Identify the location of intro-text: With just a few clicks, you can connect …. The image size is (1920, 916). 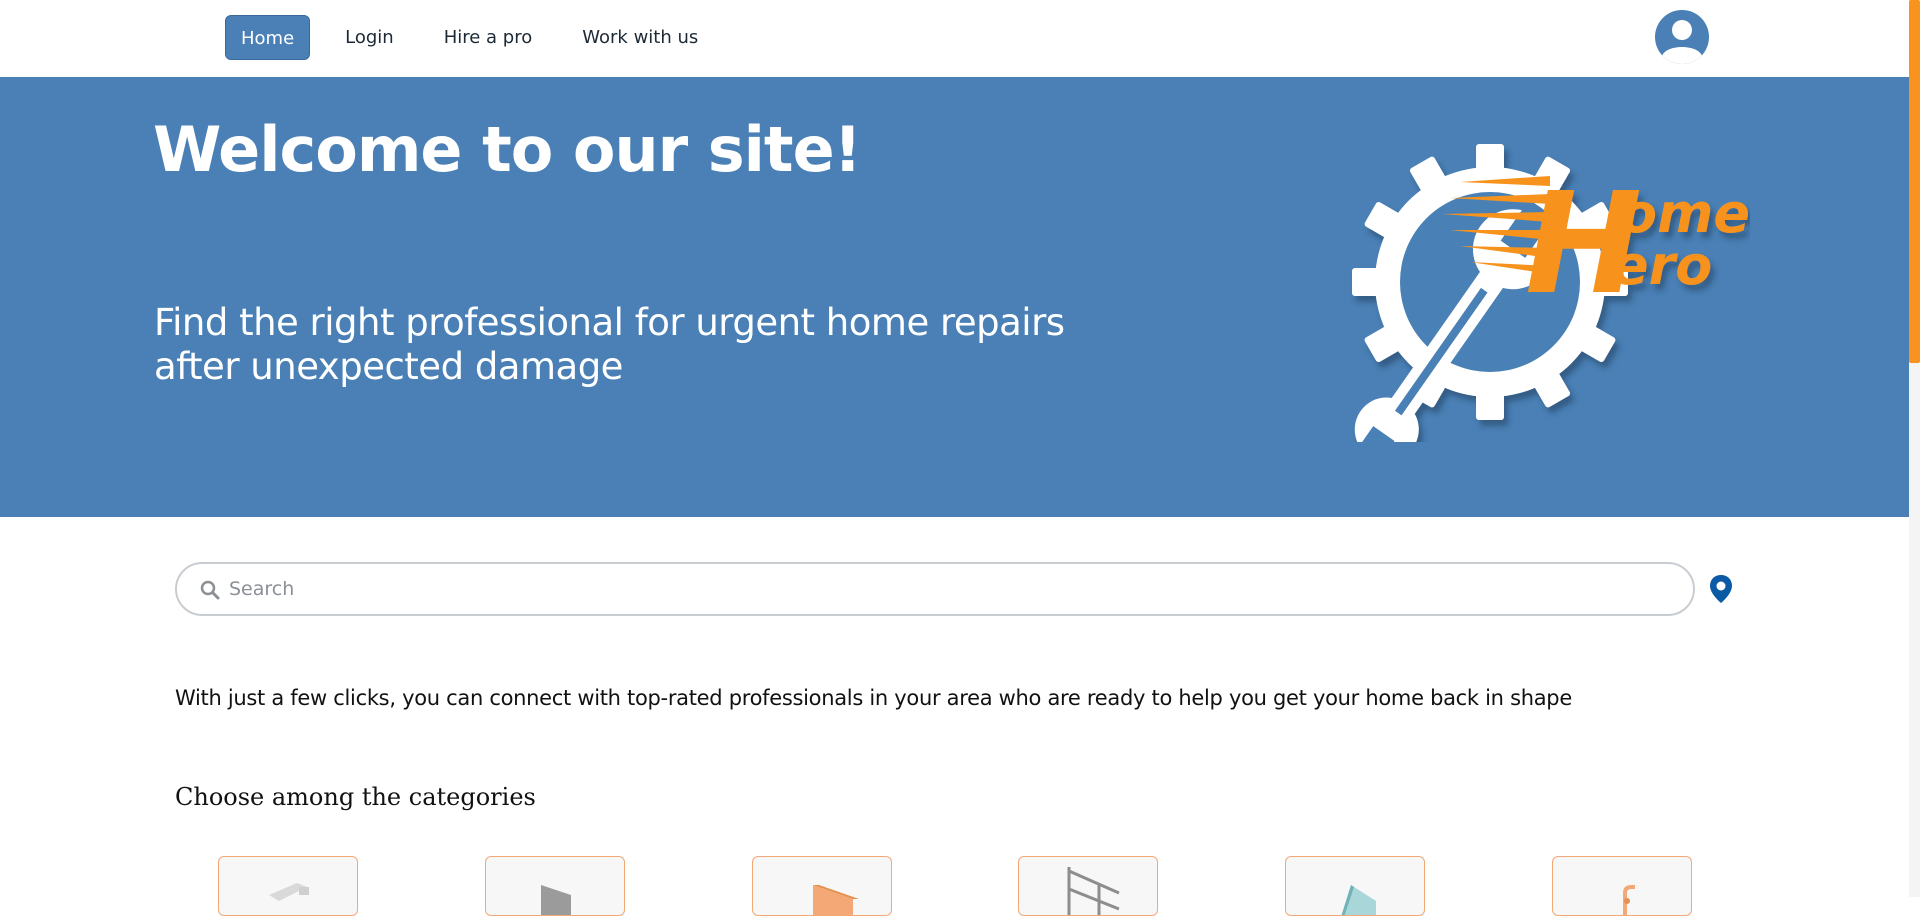
(873, 698).